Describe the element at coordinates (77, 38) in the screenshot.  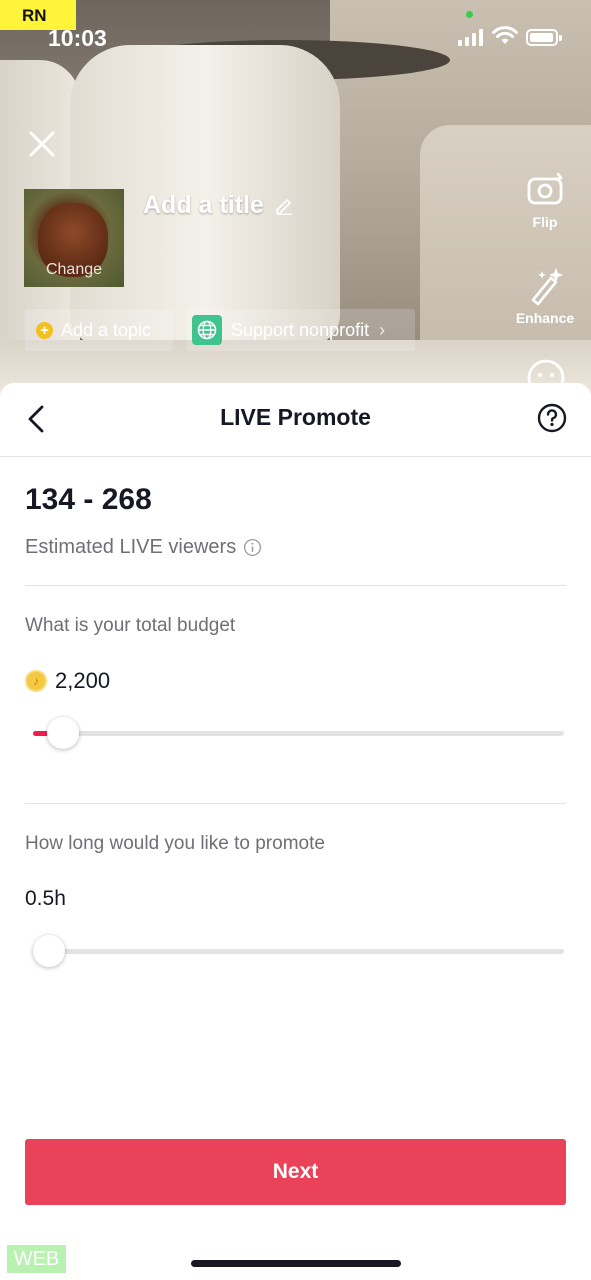
I see `status-time: 10:03` at that location.